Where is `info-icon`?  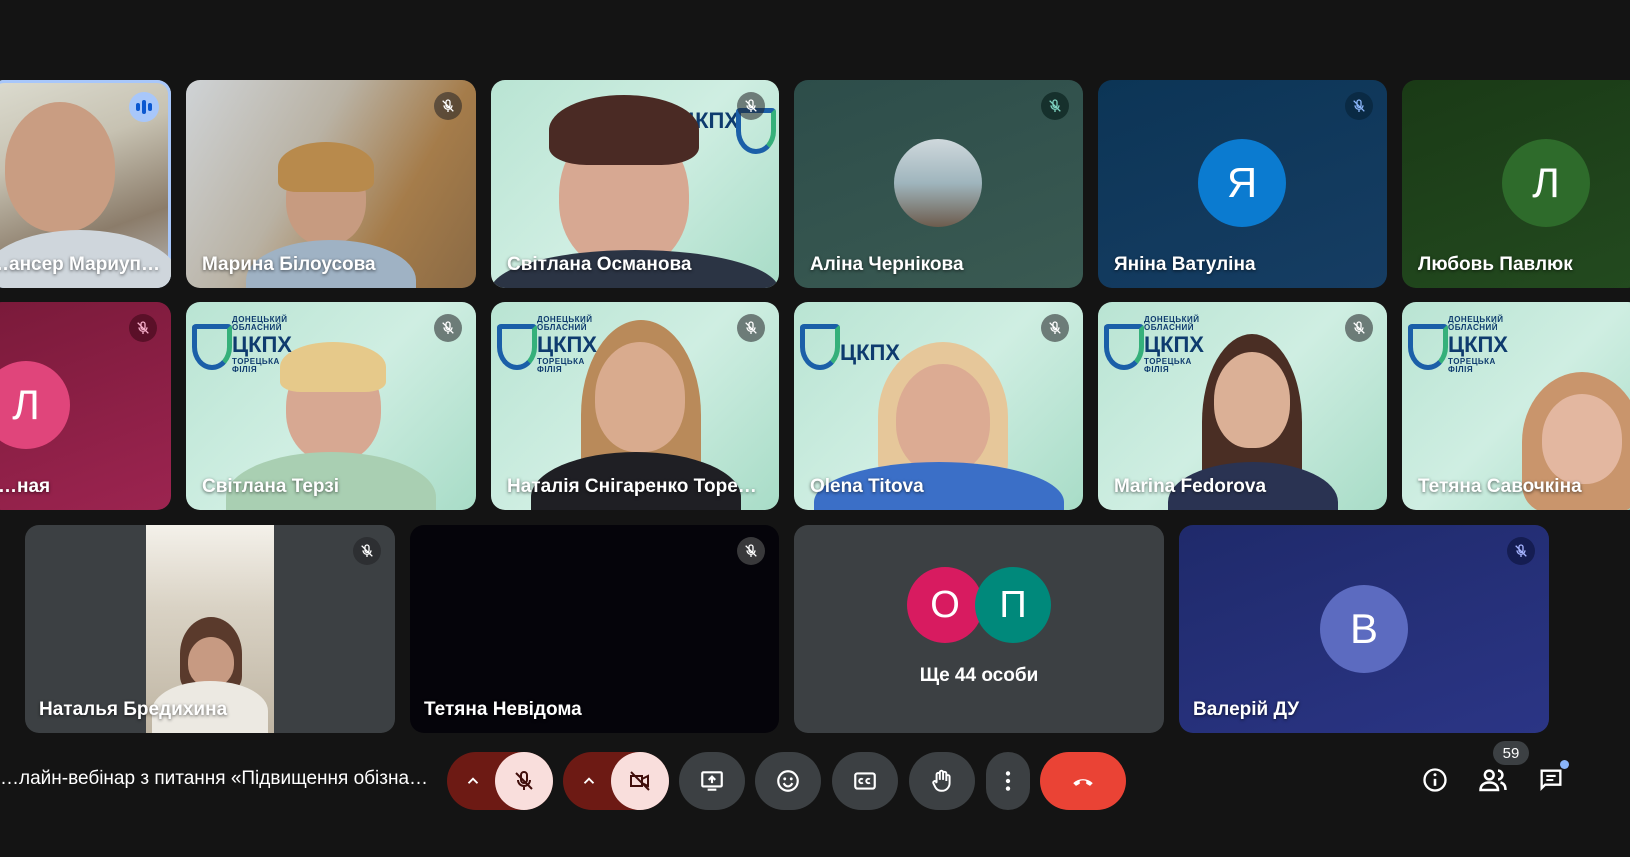 info-icon is located at coordinates (1435, 780).